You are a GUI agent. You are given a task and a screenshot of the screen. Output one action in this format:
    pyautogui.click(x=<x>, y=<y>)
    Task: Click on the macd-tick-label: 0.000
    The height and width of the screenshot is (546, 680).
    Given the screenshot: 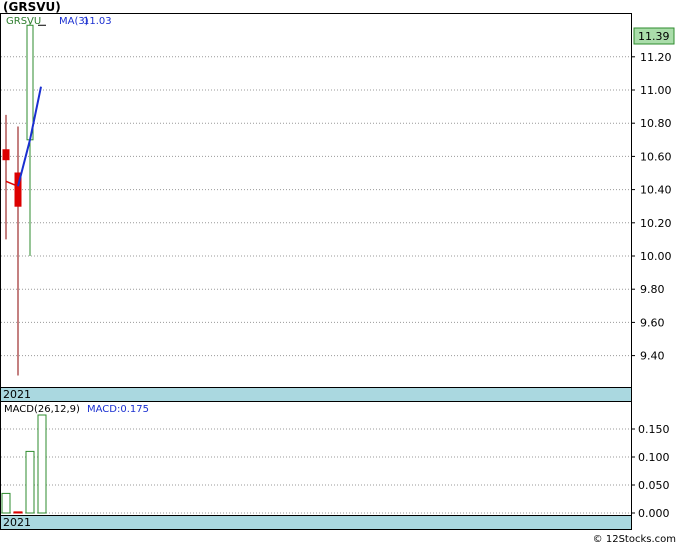 What is the action you would take?
    pyautogui.click(x=654, y=513)
    